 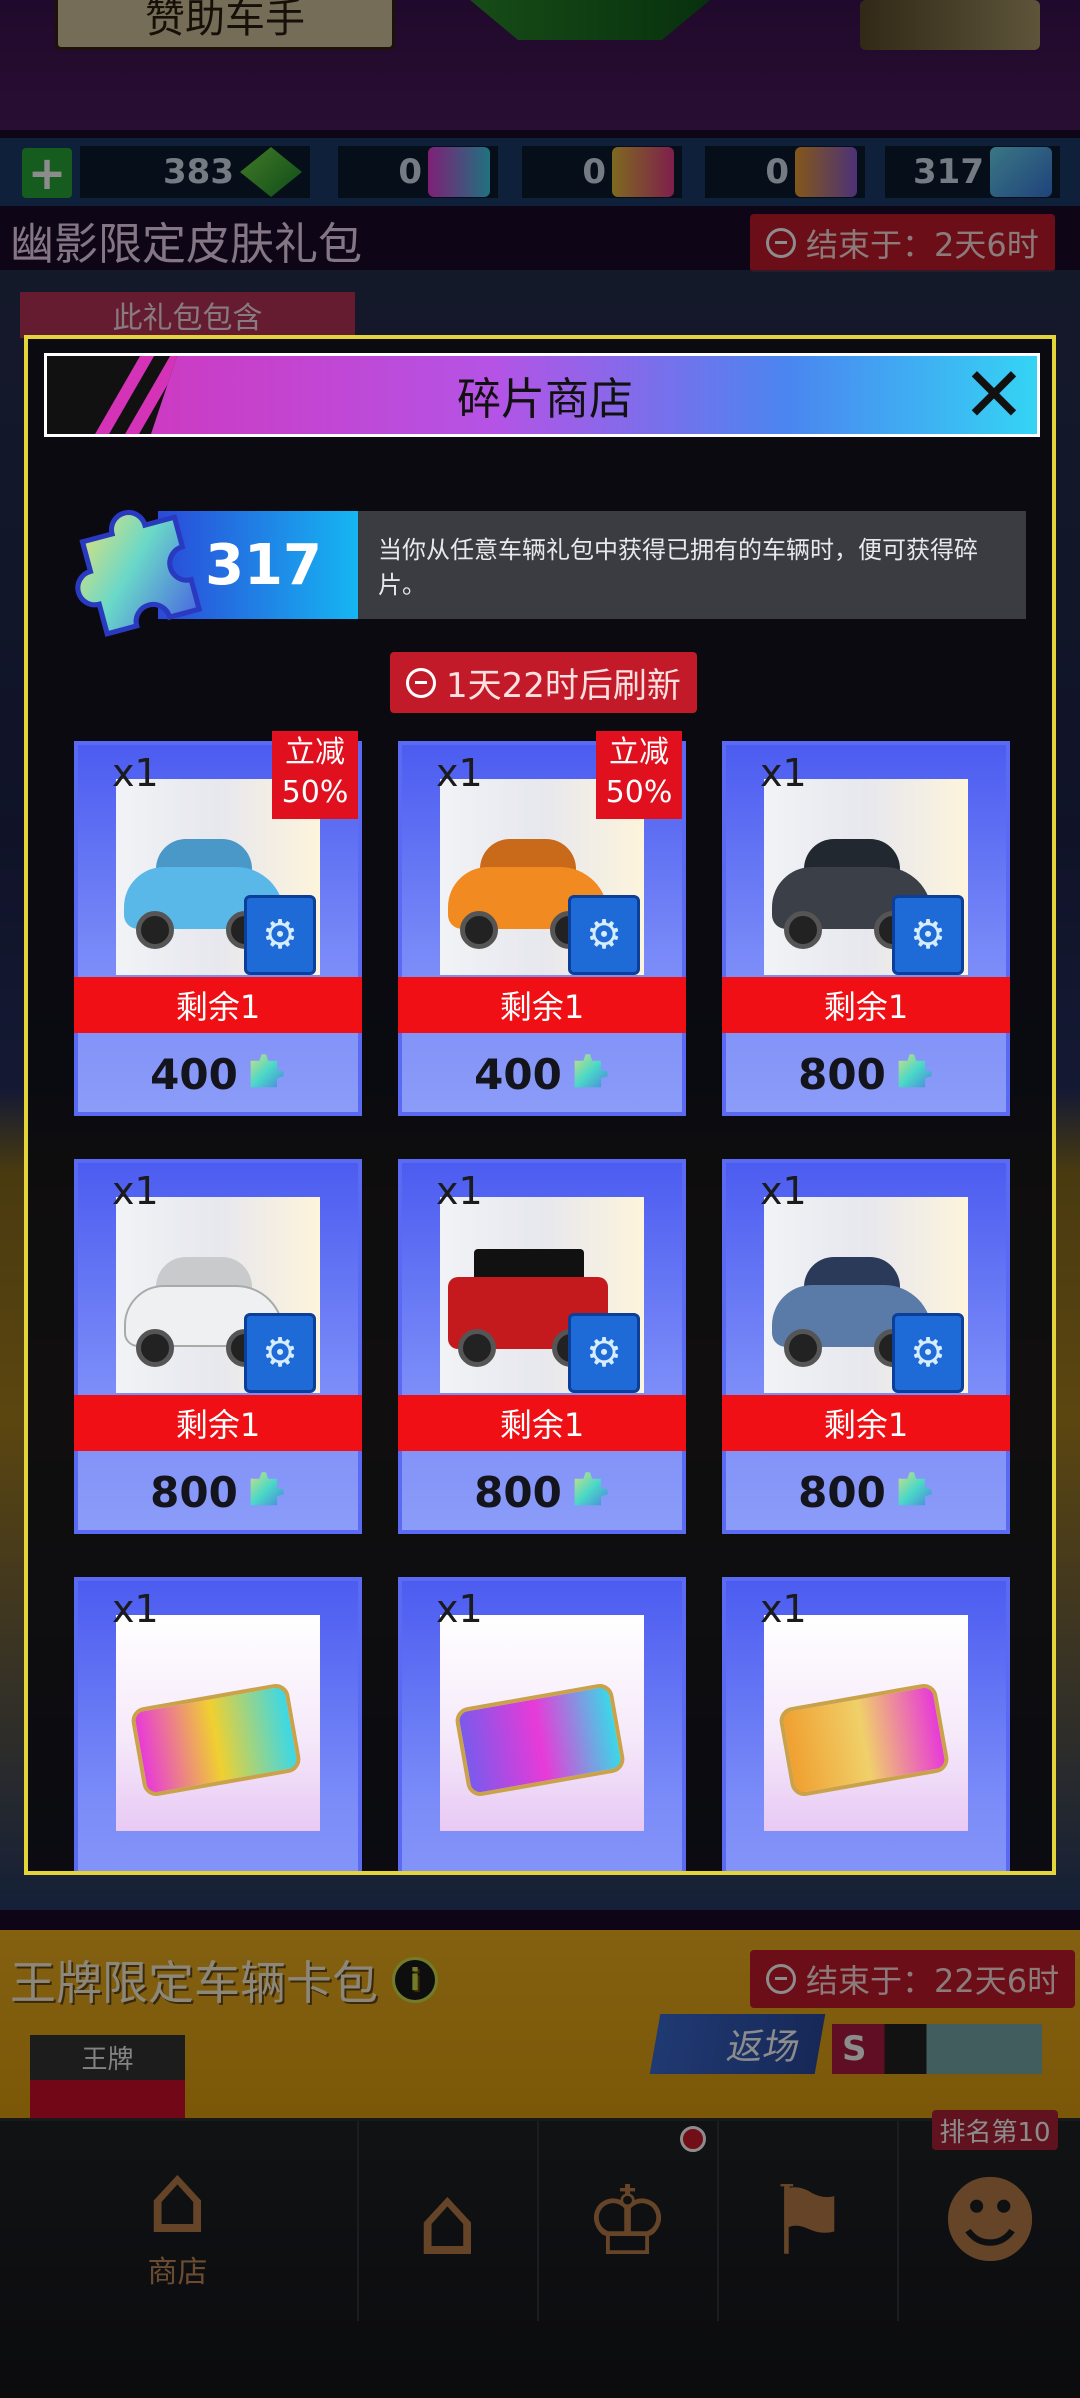 I want to click on fragment-balance-bar: 317 当你从任意车辆礼包中获得已拥有的车辆时，便可获得碎片。, so click(x=592, y=565).